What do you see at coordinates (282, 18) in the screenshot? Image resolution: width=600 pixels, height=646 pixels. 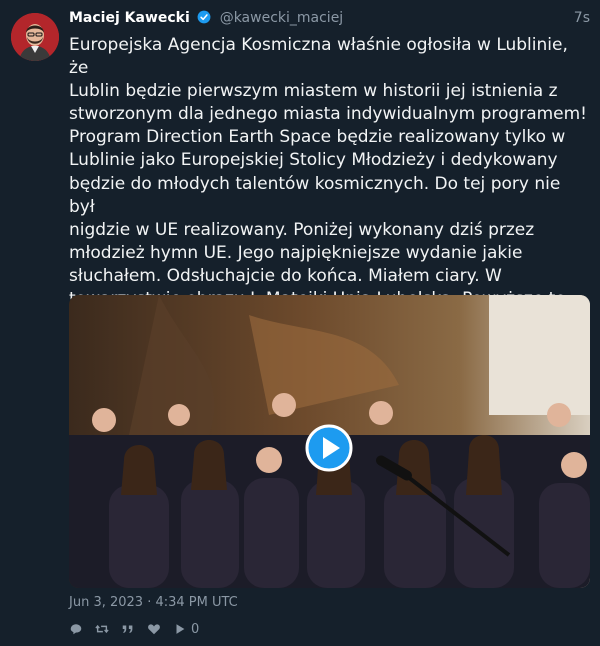 I see `author-handle: @kawecki_maciej` at bounding box center [282, 18].